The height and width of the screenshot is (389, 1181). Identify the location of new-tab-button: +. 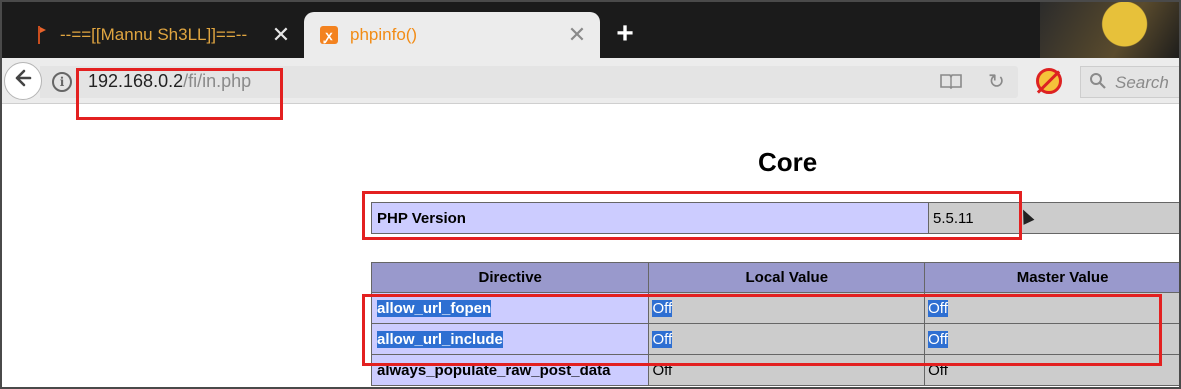
(625, 34).